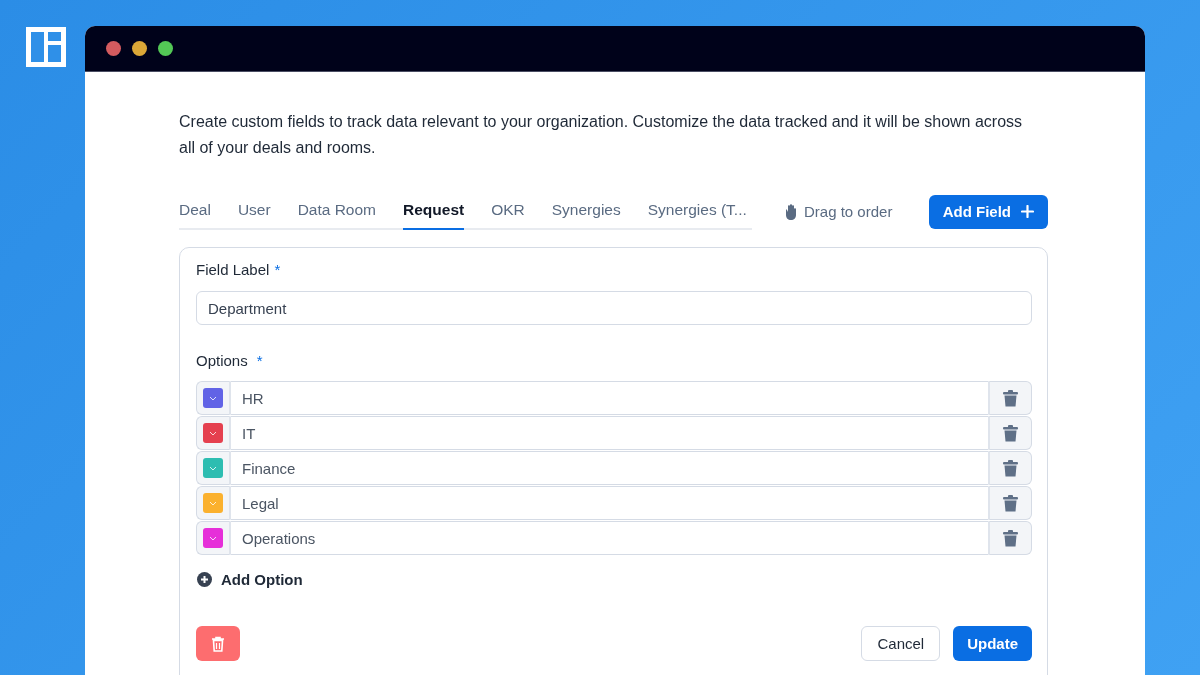  I want to click on option-input: Finance, so click(609, 468).